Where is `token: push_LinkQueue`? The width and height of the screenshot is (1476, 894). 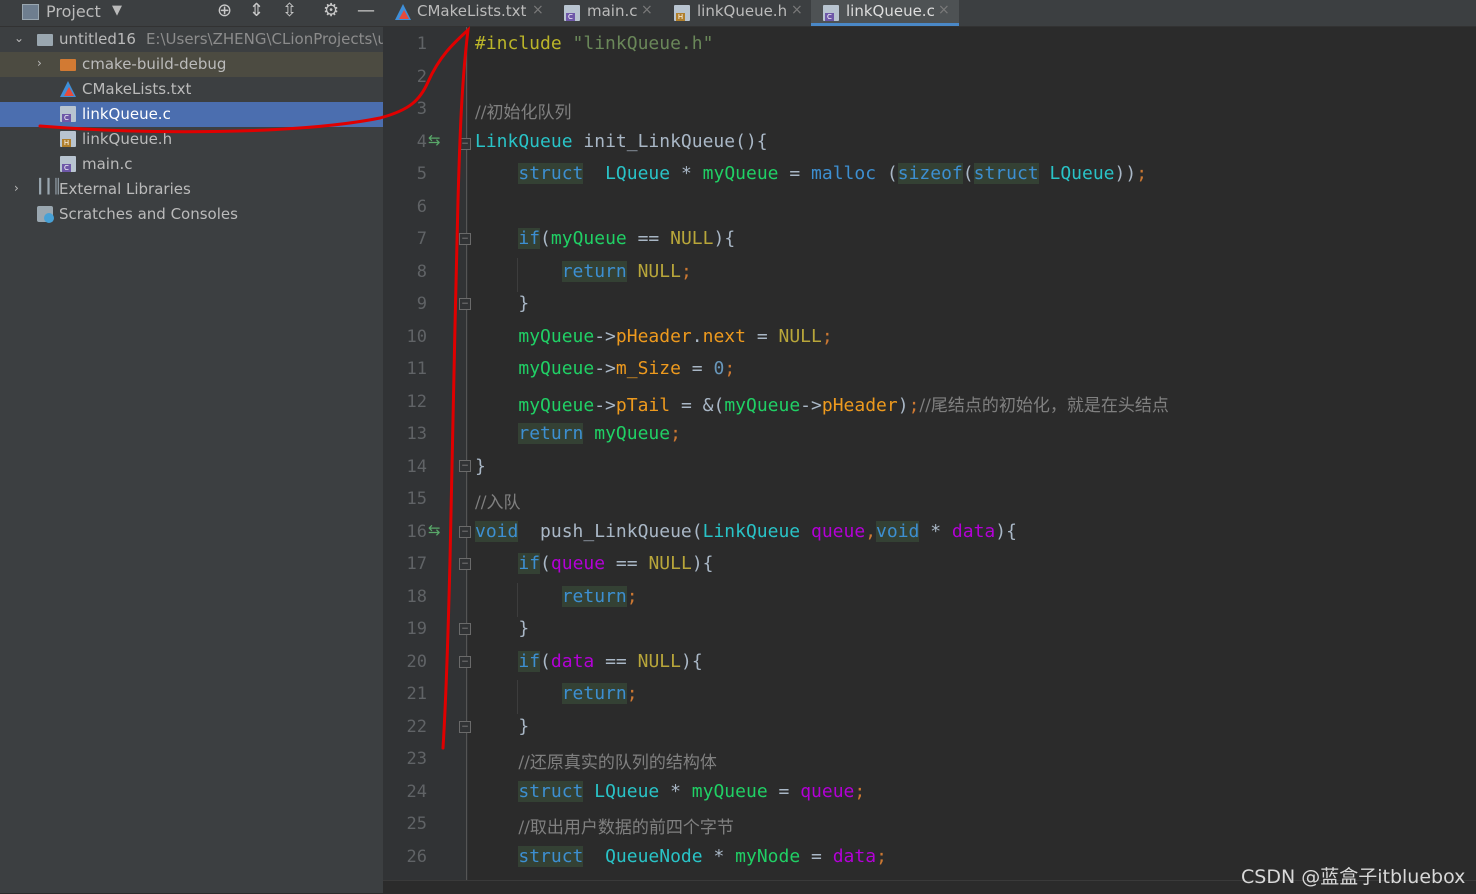
token: push_LinkQueue is located at coordinates (616, 531).